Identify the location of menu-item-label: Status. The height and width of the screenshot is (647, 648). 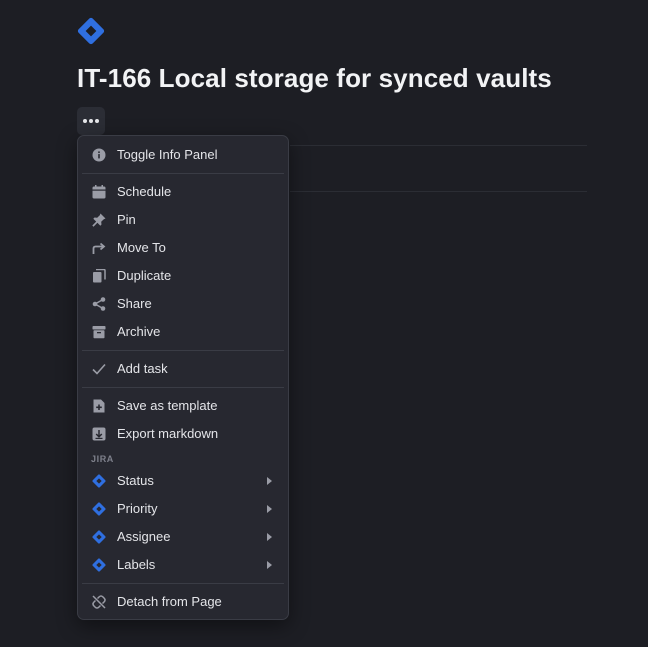
(135, 480).